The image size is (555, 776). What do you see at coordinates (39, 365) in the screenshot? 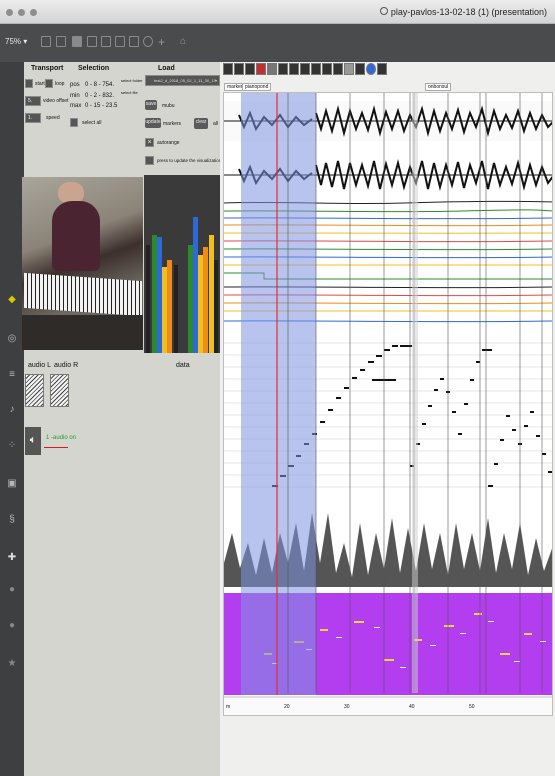
I see `audio-l-label: audio L` at bounding box center [39, 365].